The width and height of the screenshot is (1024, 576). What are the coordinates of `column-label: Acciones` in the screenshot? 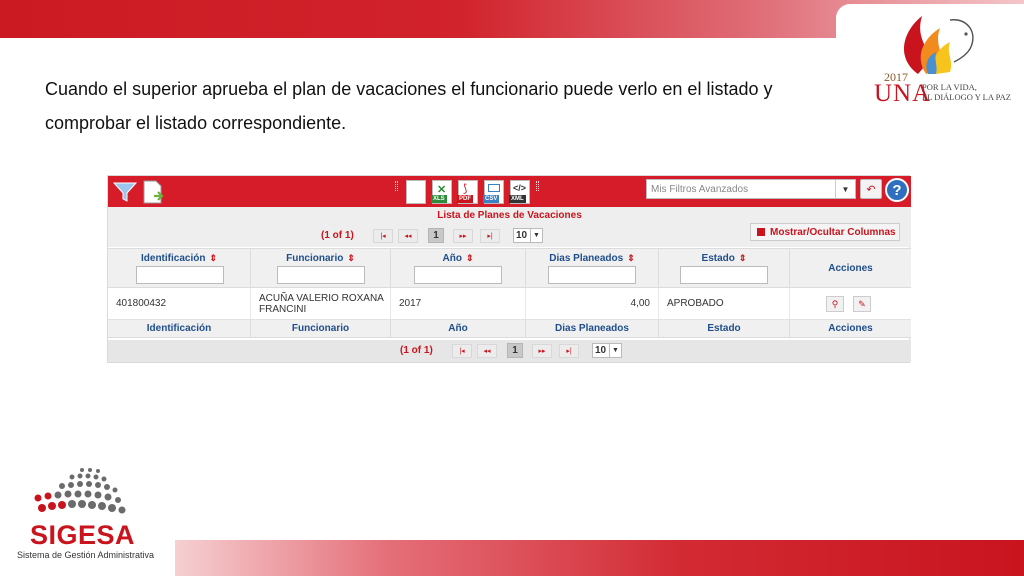 It's located at (850, 268).